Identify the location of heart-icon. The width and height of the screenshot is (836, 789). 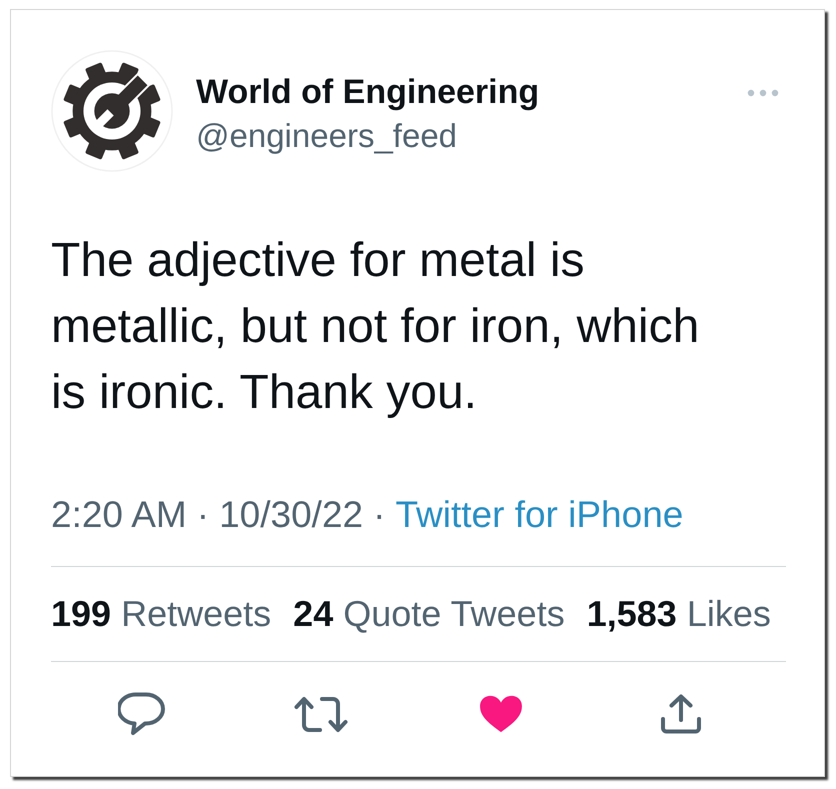
(501, 714).